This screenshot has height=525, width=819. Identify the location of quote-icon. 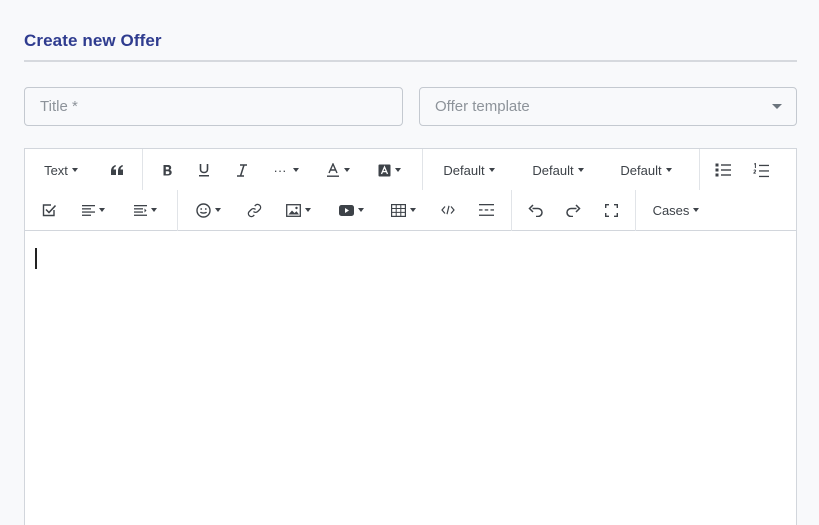
(117, 170).